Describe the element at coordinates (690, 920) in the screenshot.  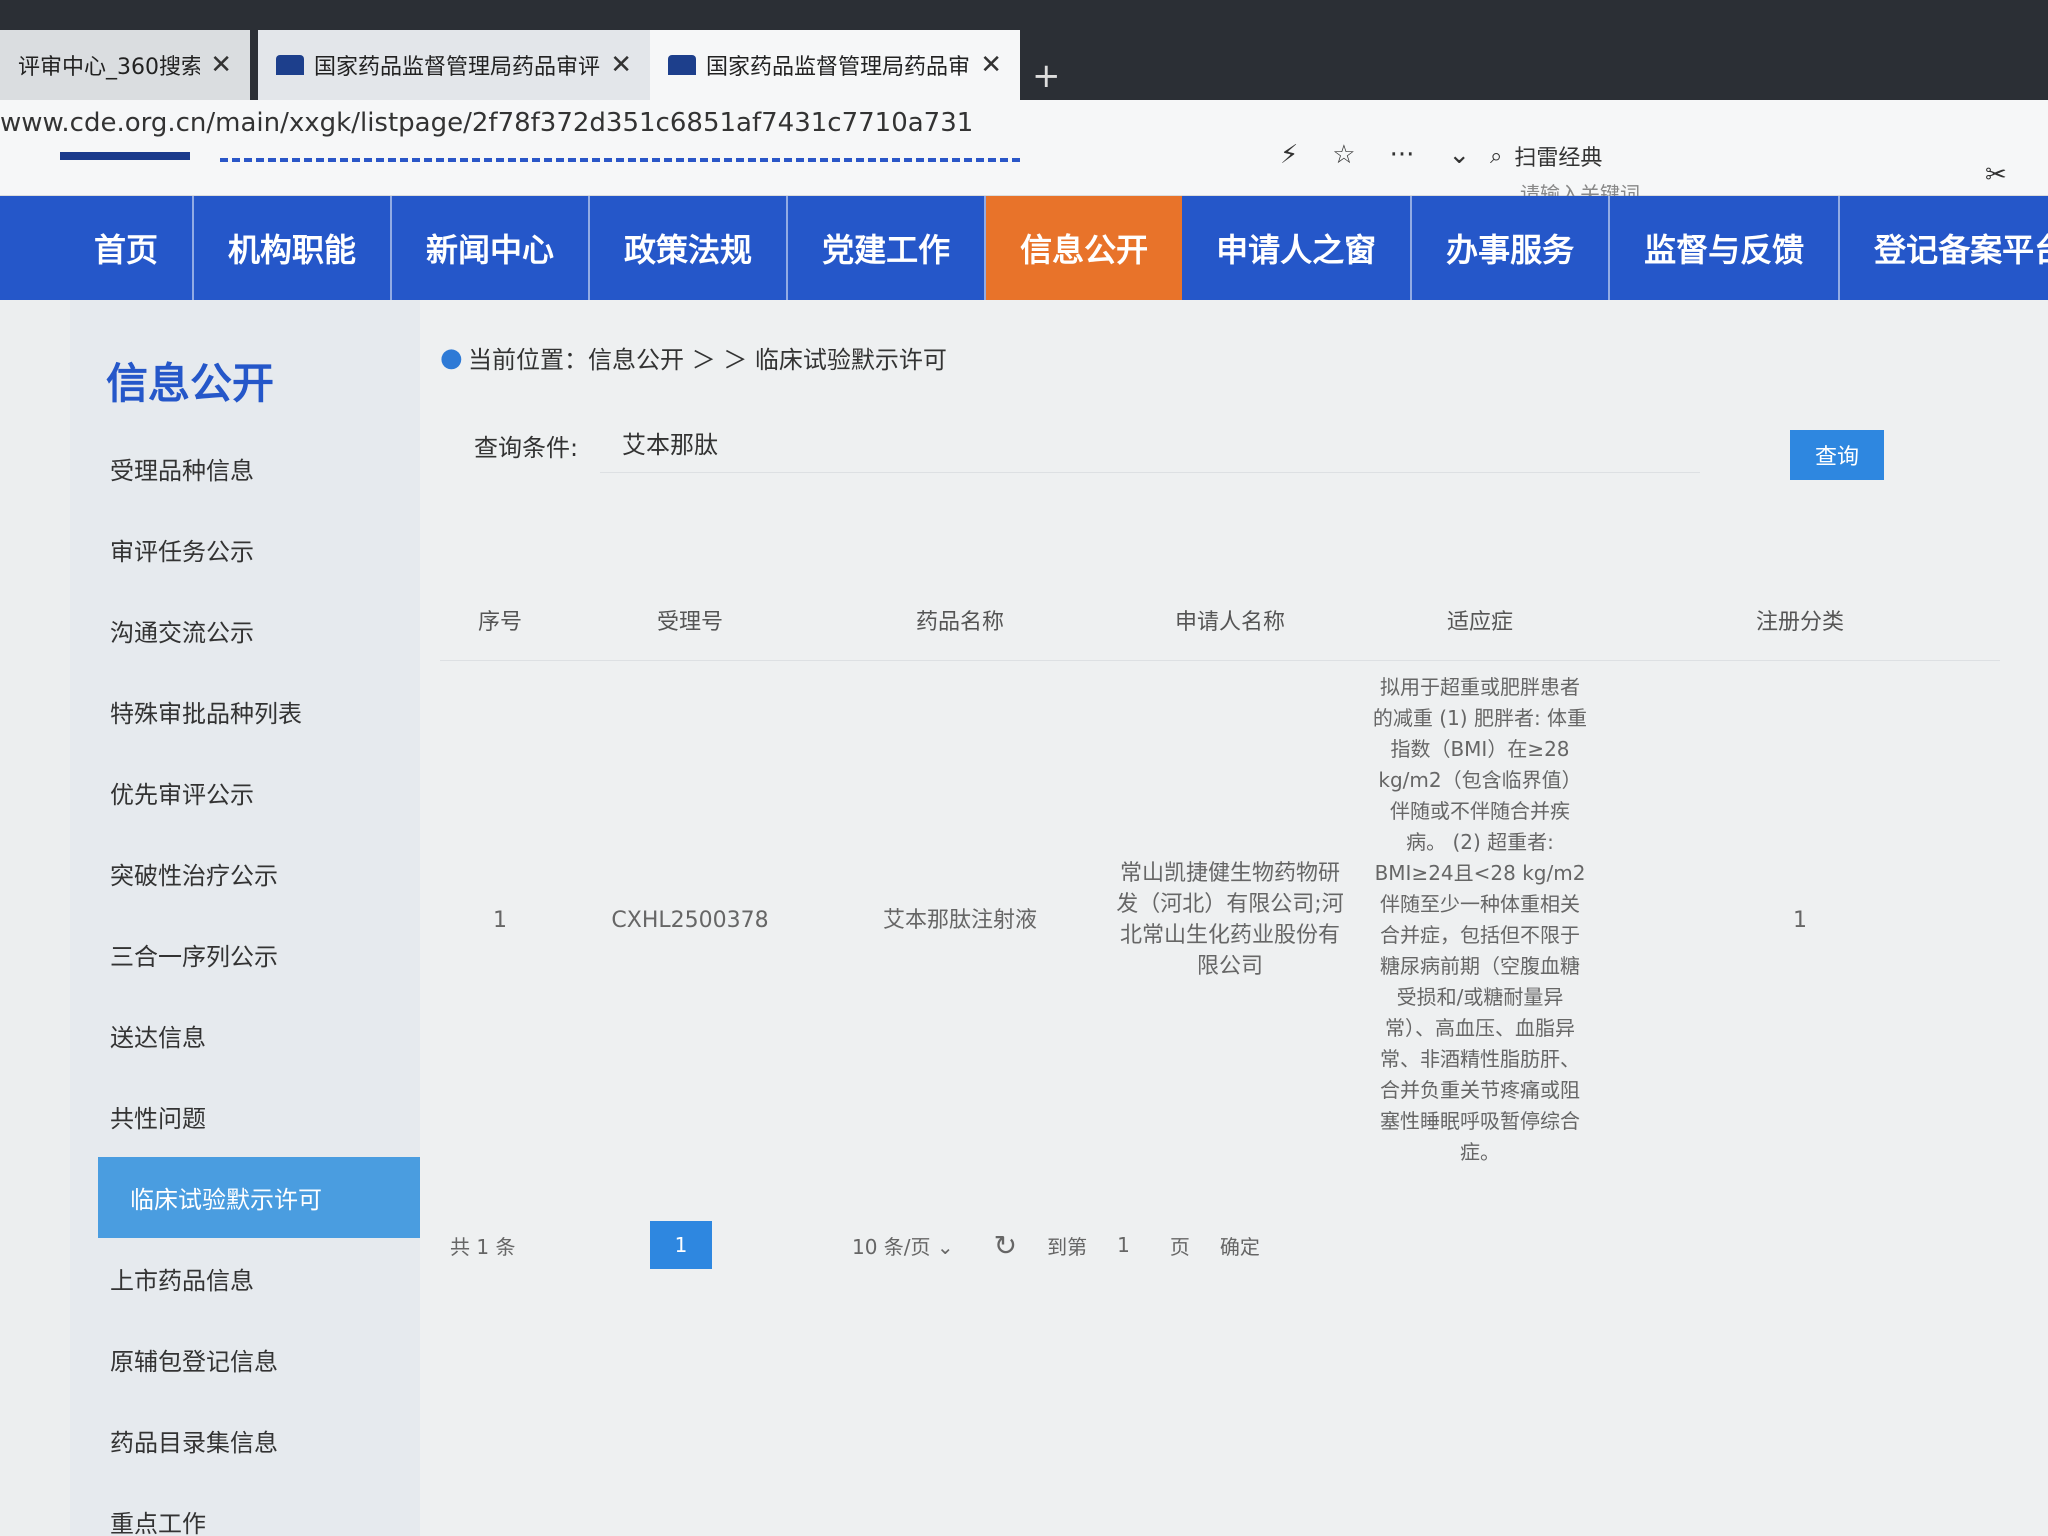
I see `cell-accept-no: CXHL2500378` at that location.